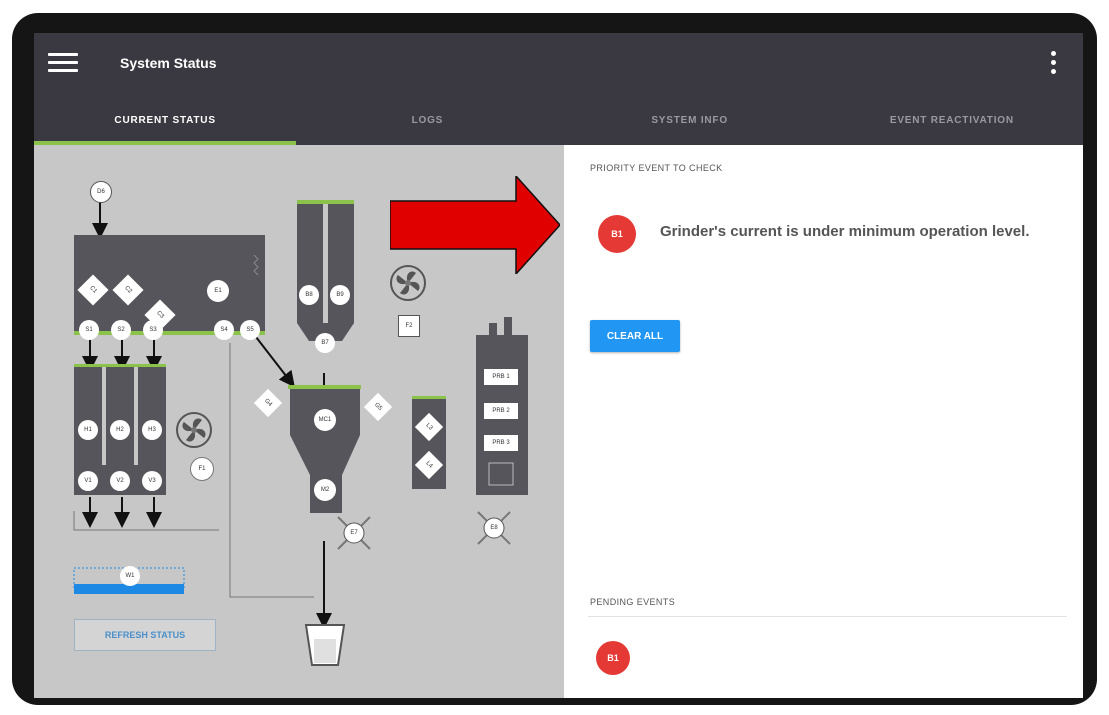 This screenshot has height=715, width=1109. What do you see at coordinates (88, 430) in the screenshot?
I see `node-H1: H1` at bounding box center [88, 430].